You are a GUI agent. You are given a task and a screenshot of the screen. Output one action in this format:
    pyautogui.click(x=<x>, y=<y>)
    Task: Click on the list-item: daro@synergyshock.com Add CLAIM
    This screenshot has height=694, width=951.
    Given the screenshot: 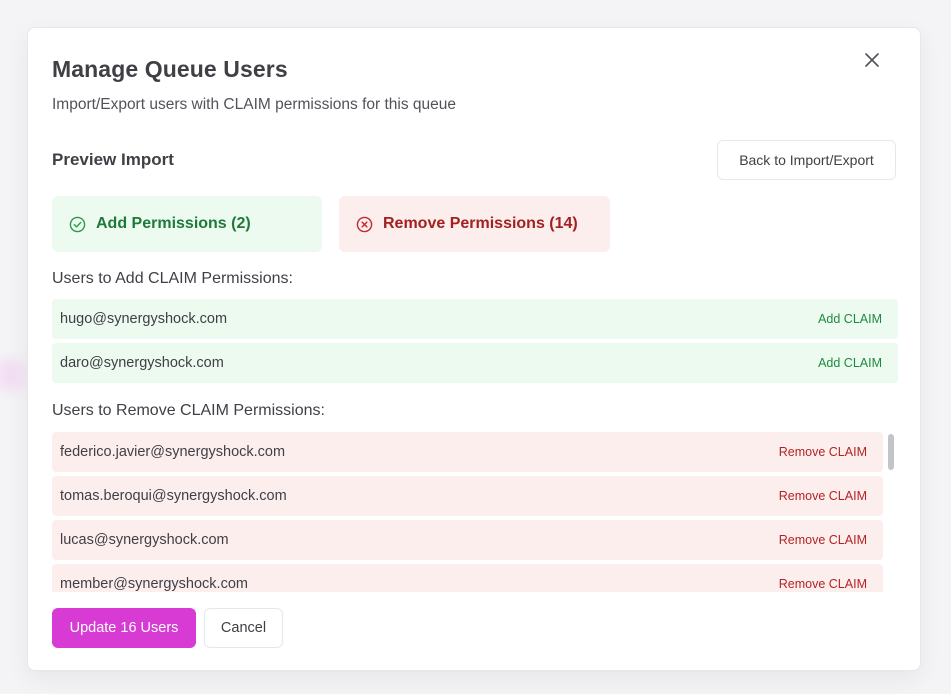 What is the action you would take?
    pyautogui.click(x=475, y=363)
    